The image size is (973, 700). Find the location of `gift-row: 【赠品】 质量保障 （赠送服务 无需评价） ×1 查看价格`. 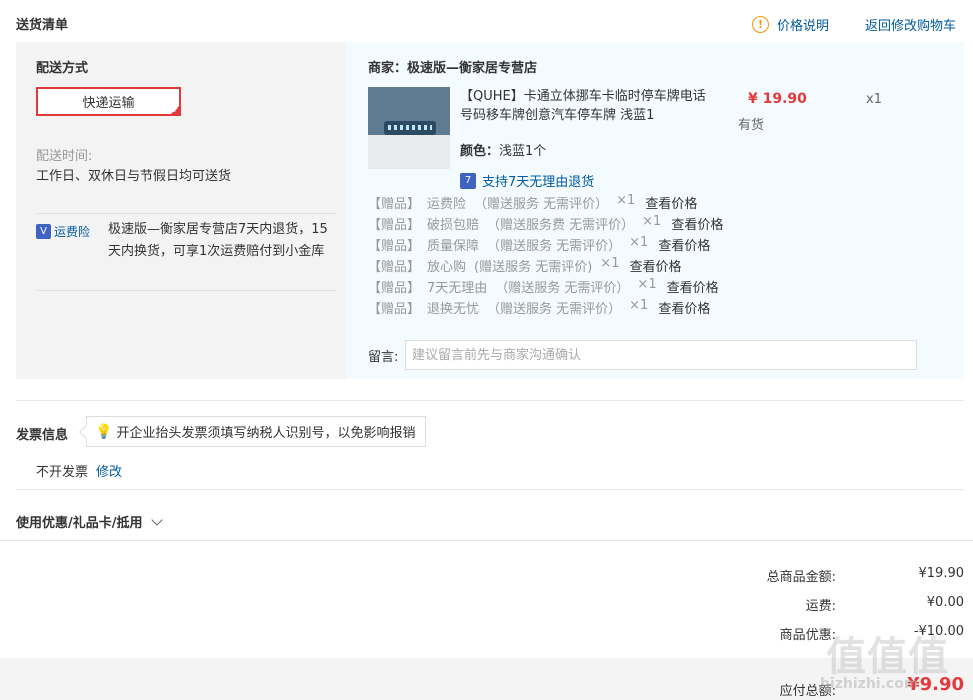

gift-row: 【赠品】 质量保障 （赠送服务 无需评价） ×1 查看价格 is located at coordinates (539, 244).